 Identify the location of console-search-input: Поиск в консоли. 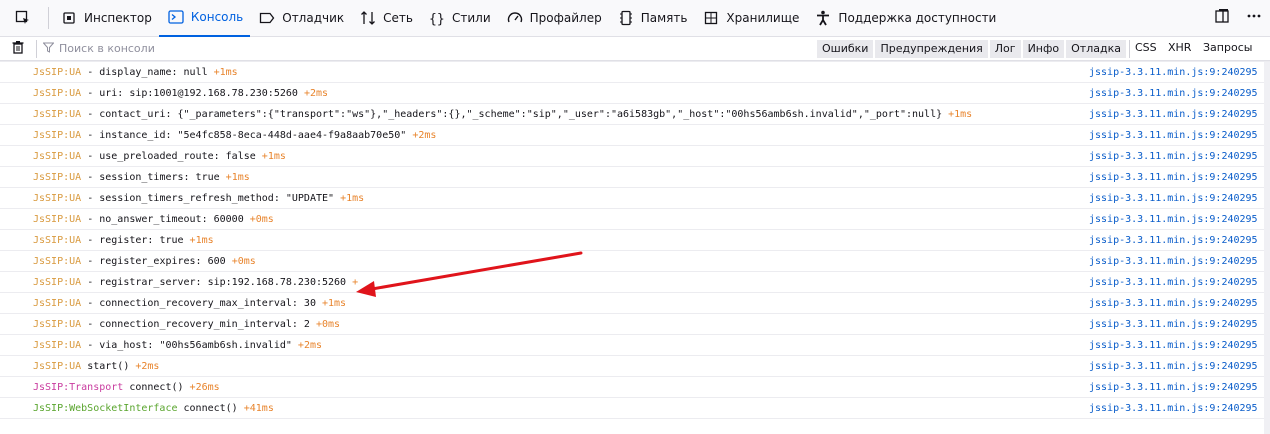
(98, 49).